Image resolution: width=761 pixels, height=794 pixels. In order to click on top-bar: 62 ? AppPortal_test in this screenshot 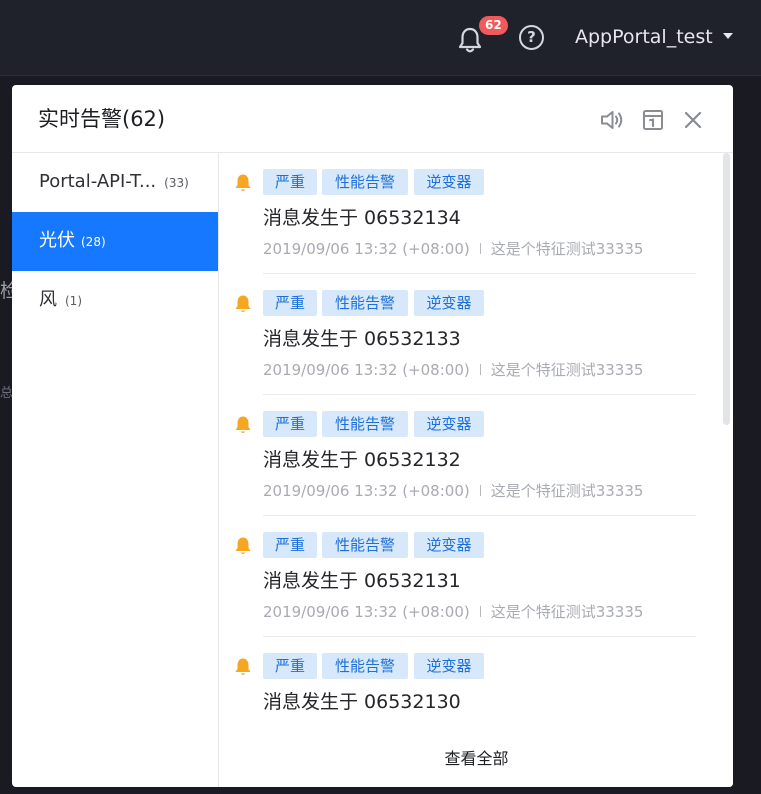, I will do `click(380, 38)`.